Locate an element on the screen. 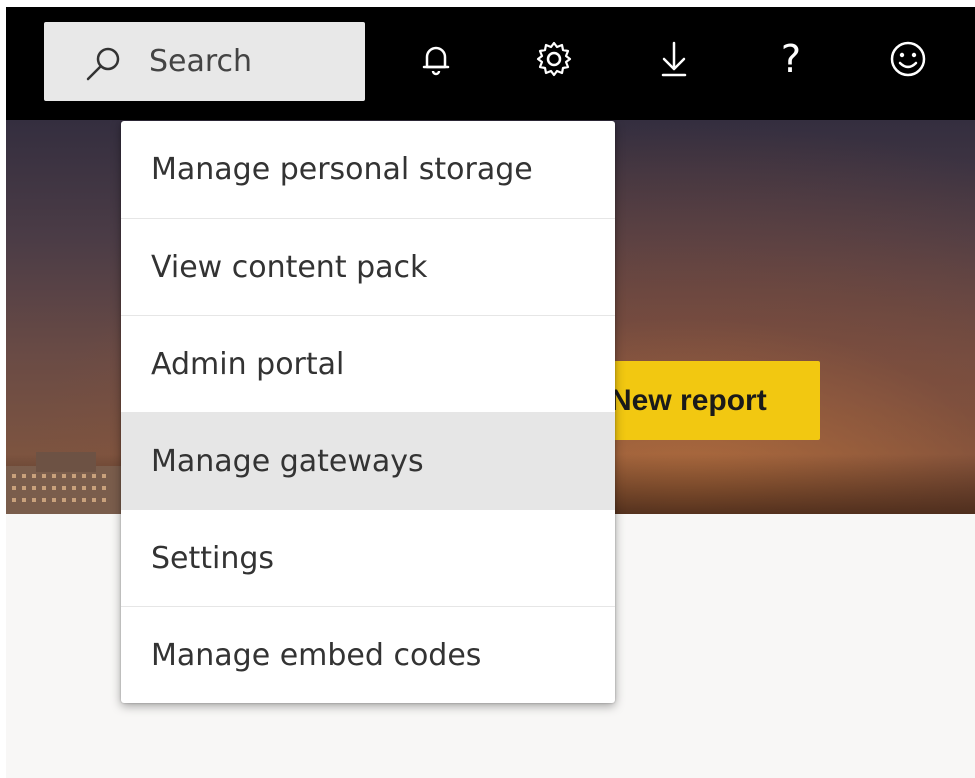 The image size is (975, 778). search-box: Search is located at coordinates (204, 61).